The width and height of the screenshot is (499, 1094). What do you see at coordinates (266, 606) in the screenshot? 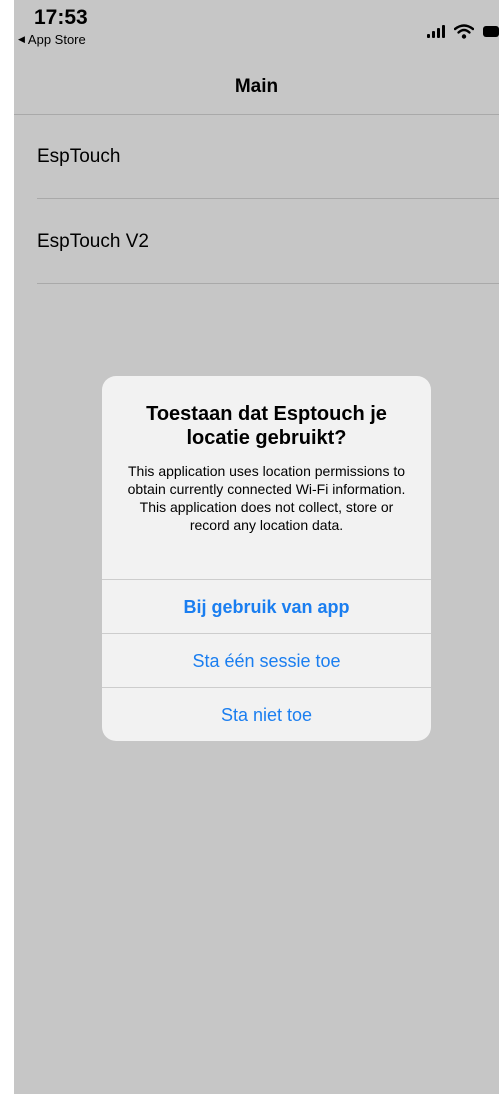
I see `allow-while-using-app-button: Bij gebruik van app` at bounding box center [266, 606].